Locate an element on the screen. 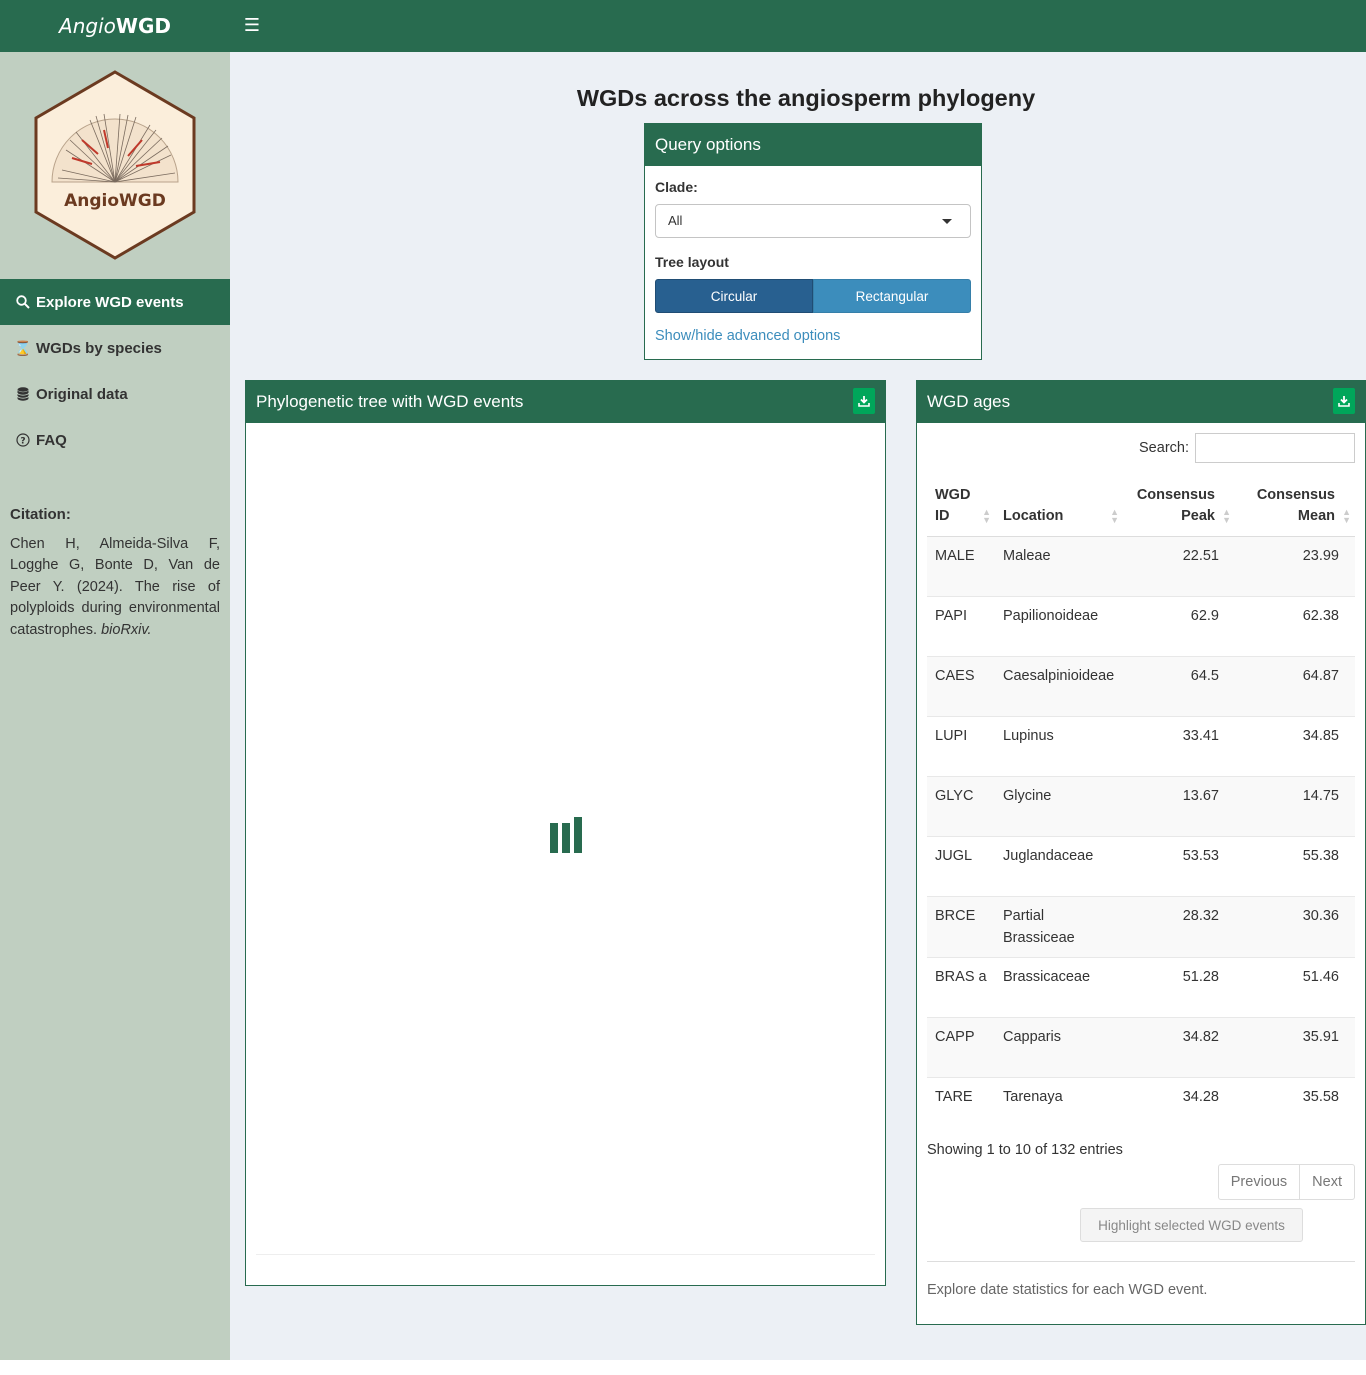 This screenshot has width=1366, height=1375. search-icon is located at coordinates (23, 302).